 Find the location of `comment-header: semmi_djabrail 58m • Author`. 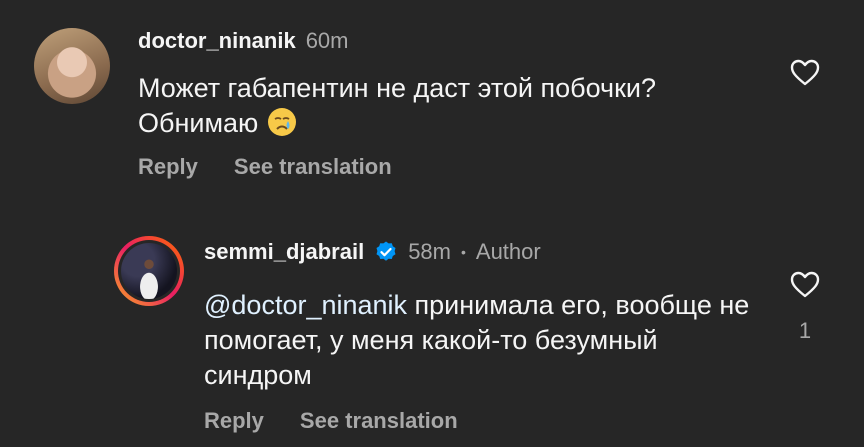

comment-header: semmi_djabrail 58m • Author is located at coordinates (372, 252).